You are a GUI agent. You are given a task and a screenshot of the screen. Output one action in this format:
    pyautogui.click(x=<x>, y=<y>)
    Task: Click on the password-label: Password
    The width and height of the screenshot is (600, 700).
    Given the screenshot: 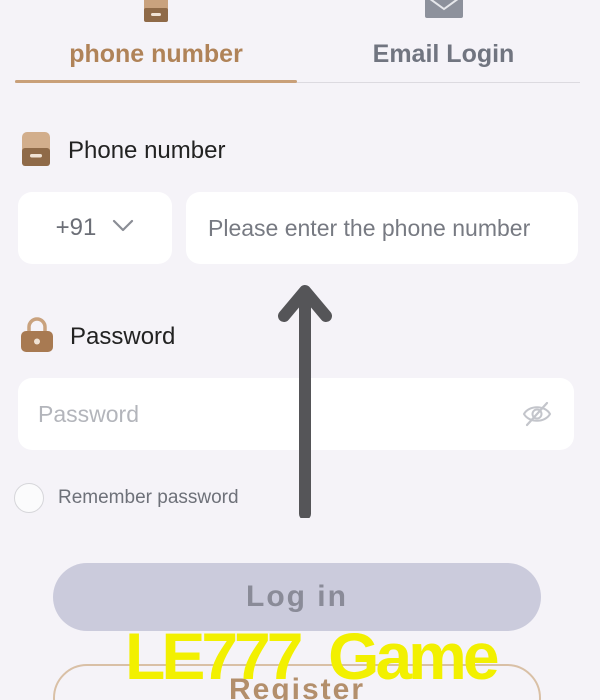 What is the action you would take?
    pyautogui.click(x=98, y=337)
    